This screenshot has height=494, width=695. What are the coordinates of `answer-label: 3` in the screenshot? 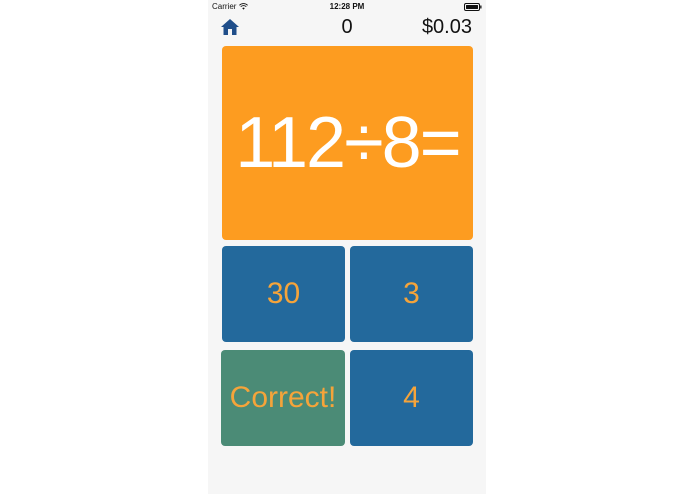 It's located at (411, 293).